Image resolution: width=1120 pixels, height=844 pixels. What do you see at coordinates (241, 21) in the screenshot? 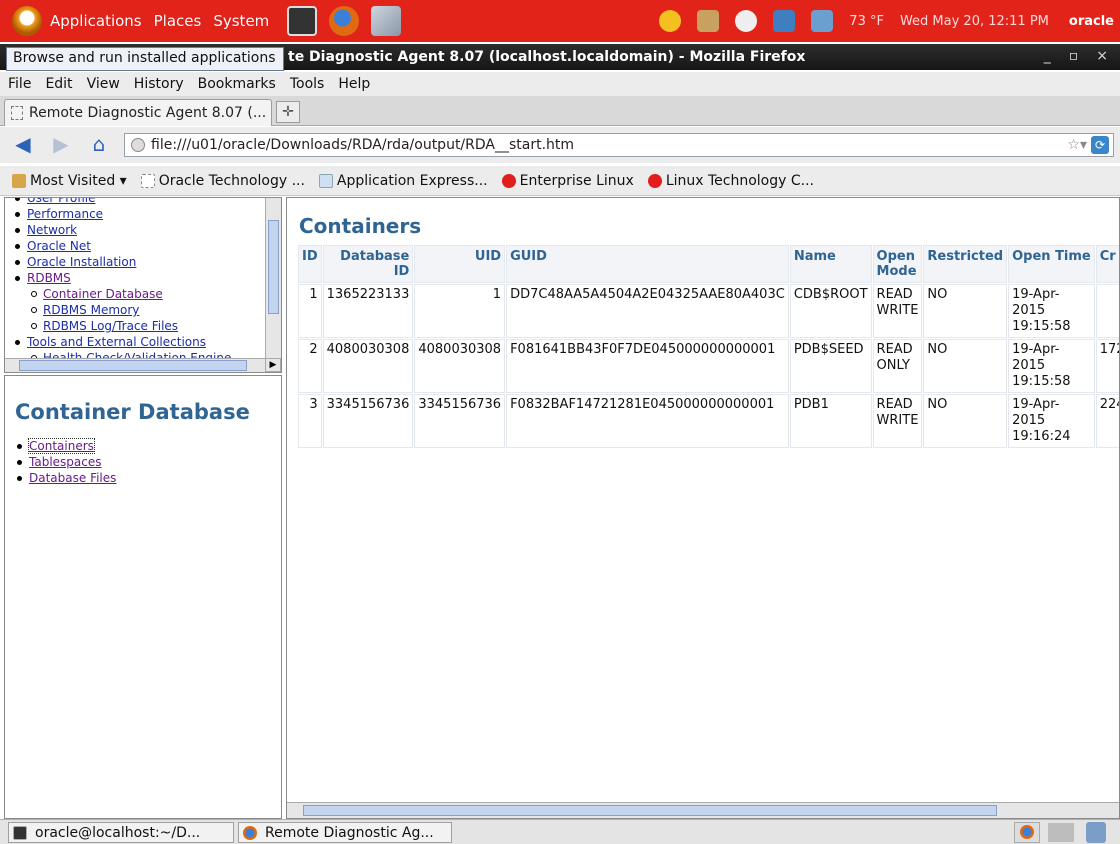
I see `system-menu: System` at bounding box center [241, 21].